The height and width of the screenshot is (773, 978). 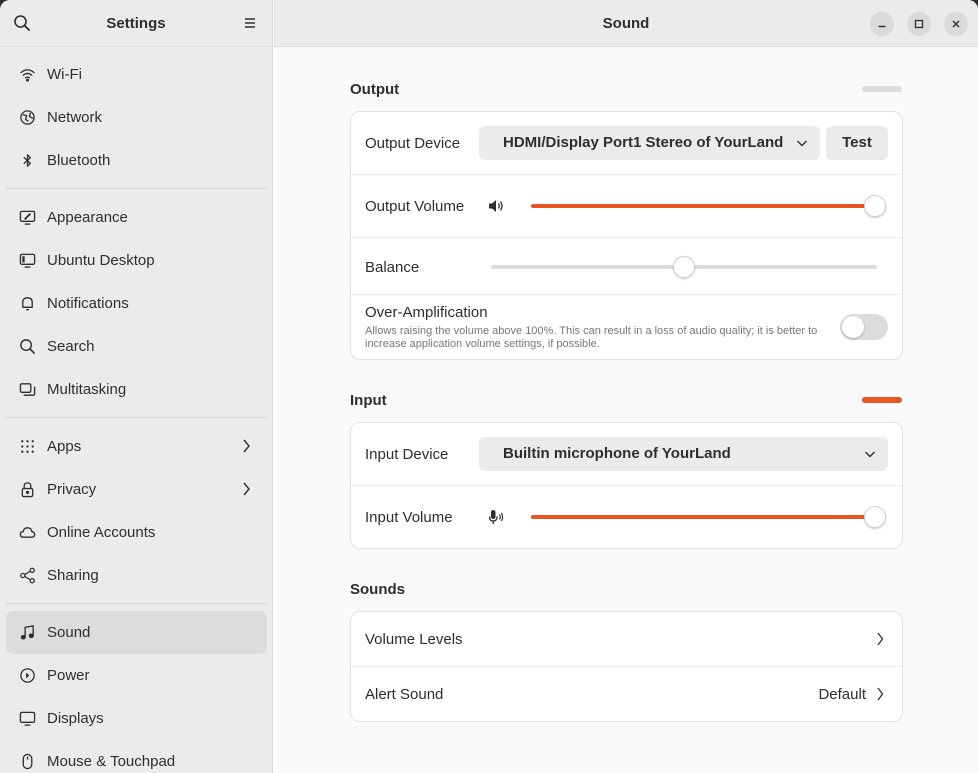 I want to click on input-volume-row: Input Volume, so click(x=626, y=517).